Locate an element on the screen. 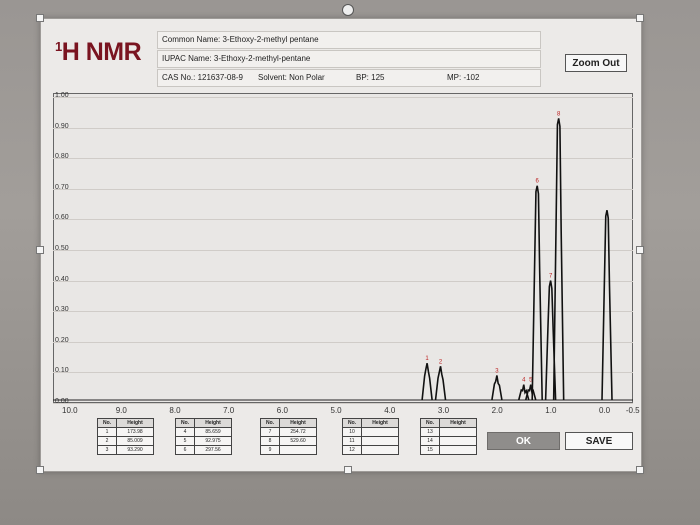 The width and height of the screenshot is (700, 525). resize-handle-left is located at coordinates (40, 250).